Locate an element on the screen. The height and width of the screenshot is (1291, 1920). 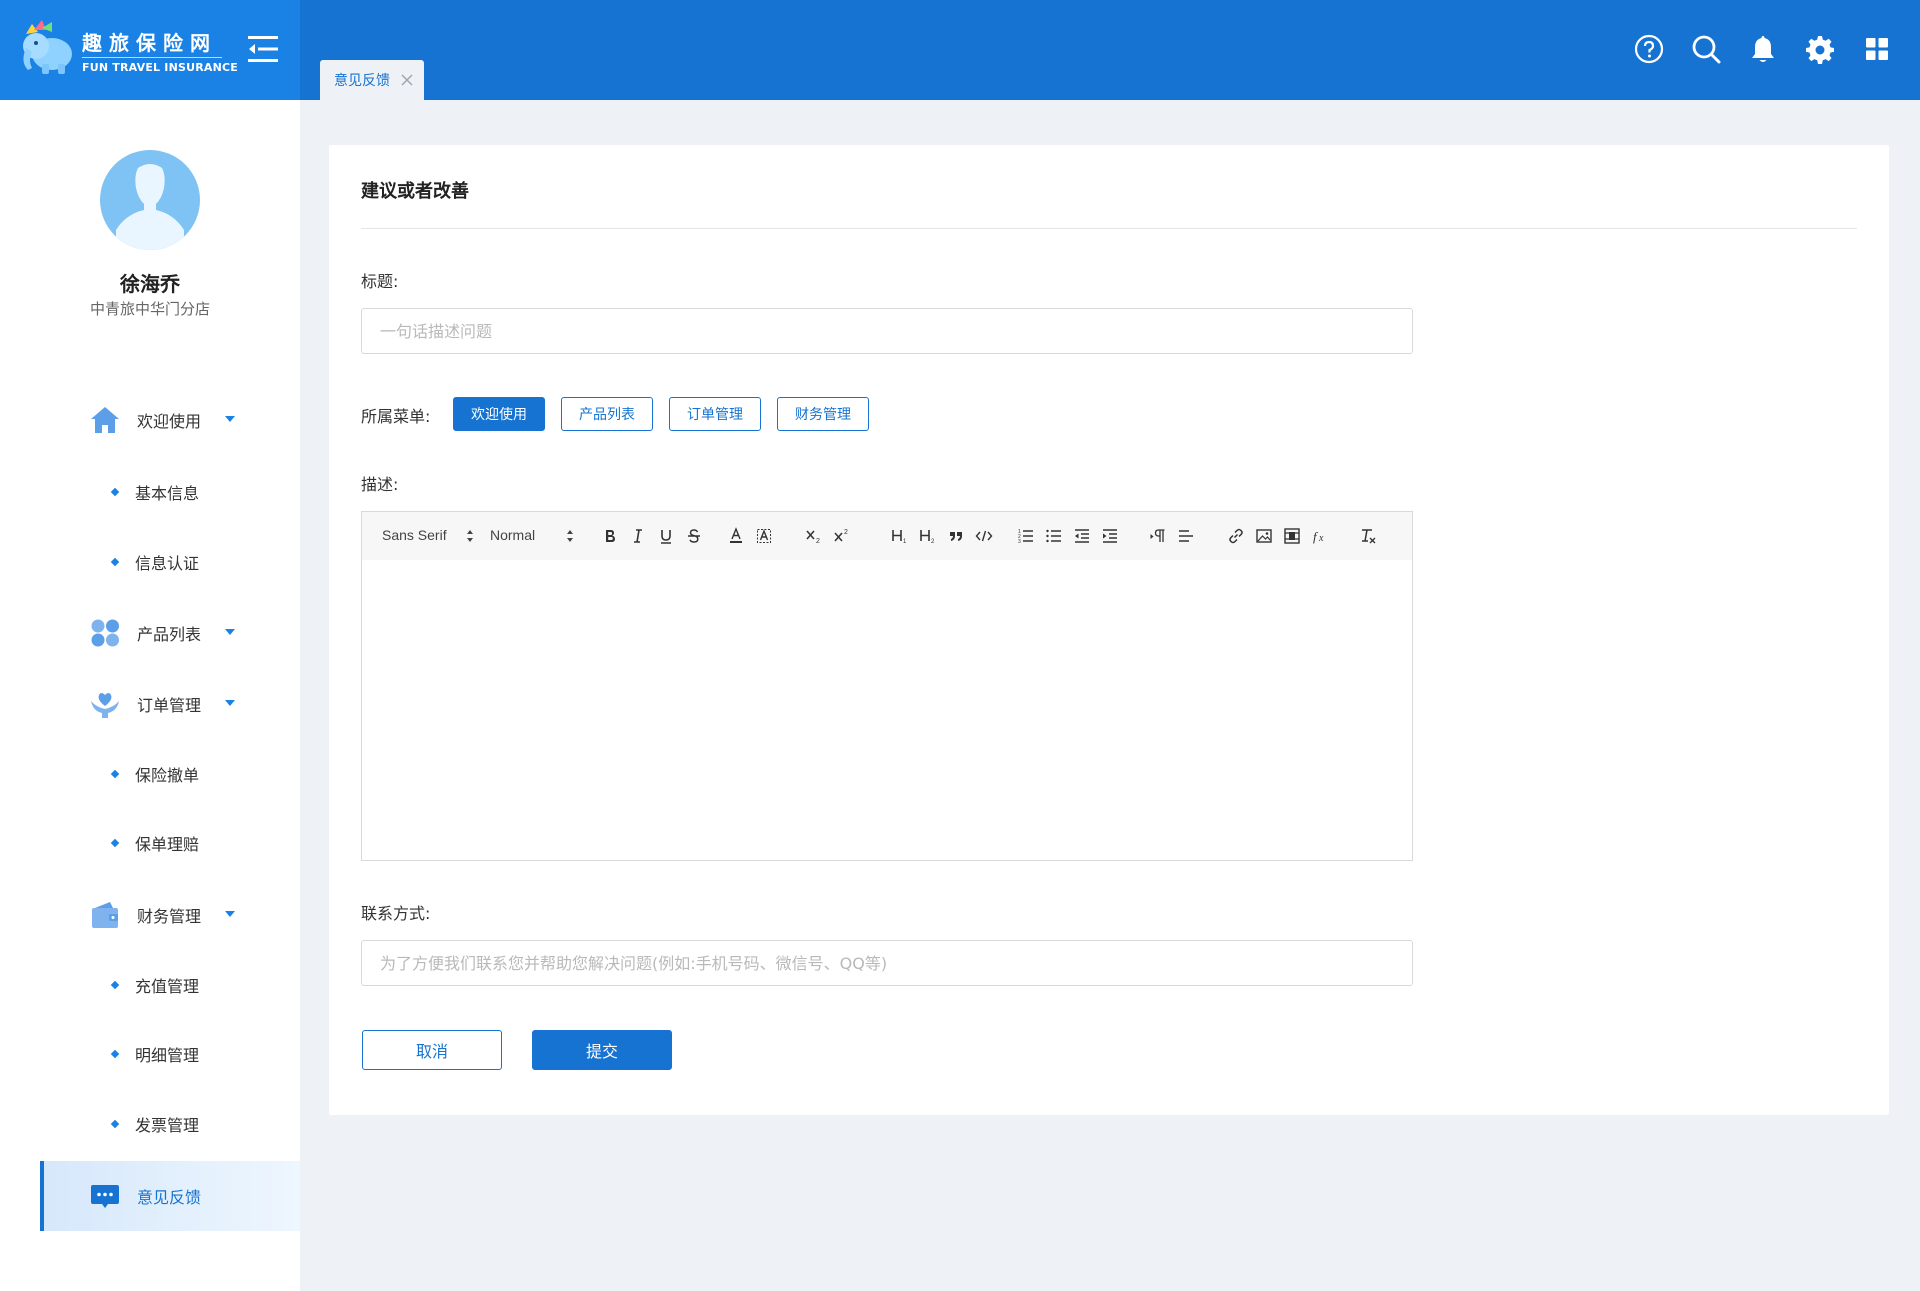
sidebar-item-cancel-policy: 保险撤单 is located at coordinates (170, 774).